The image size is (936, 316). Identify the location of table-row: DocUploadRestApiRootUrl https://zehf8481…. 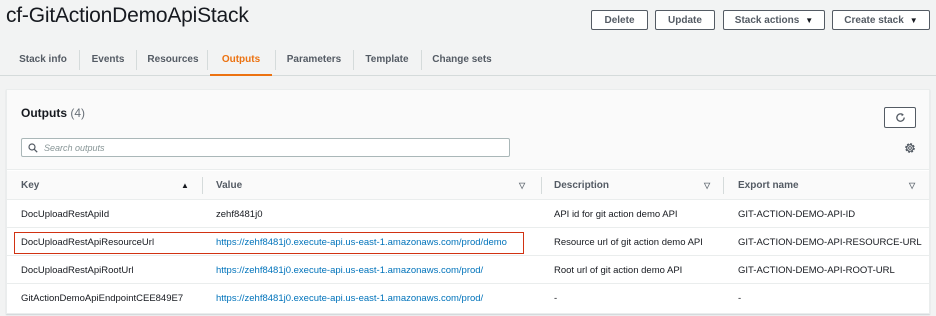
(468, 270).